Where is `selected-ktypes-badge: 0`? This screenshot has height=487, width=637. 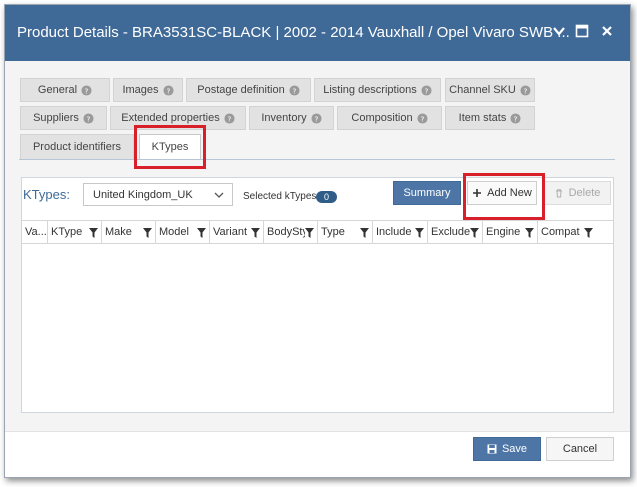
selected-ktypes-badge: 0 is located at coordinates (326, 197).